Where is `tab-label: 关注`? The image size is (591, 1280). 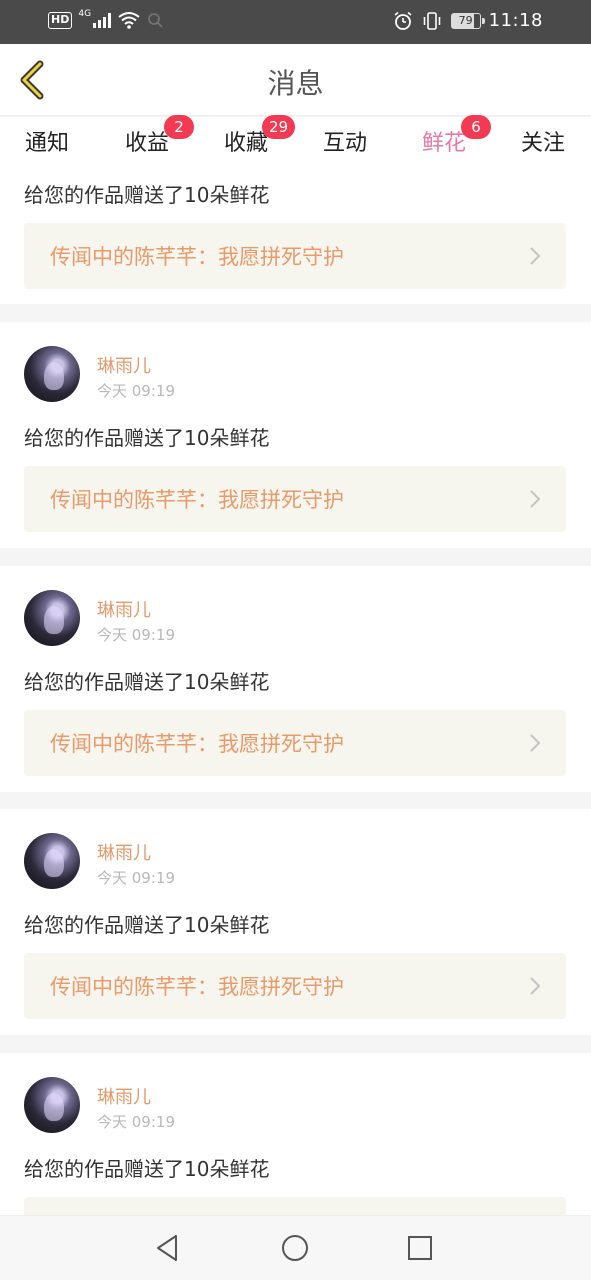 tab-label: 关注 is located at coordinates (542, 143).